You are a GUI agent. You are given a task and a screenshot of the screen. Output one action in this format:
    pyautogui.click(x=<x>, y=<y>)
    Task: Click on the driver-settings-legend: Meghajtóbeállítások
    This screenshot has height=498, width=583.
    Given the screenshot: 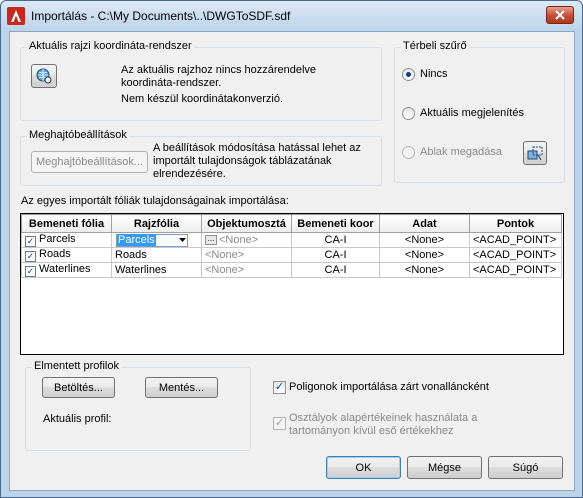 What is the action you would take?
    pyautogui.click(x=78, y=135)
    